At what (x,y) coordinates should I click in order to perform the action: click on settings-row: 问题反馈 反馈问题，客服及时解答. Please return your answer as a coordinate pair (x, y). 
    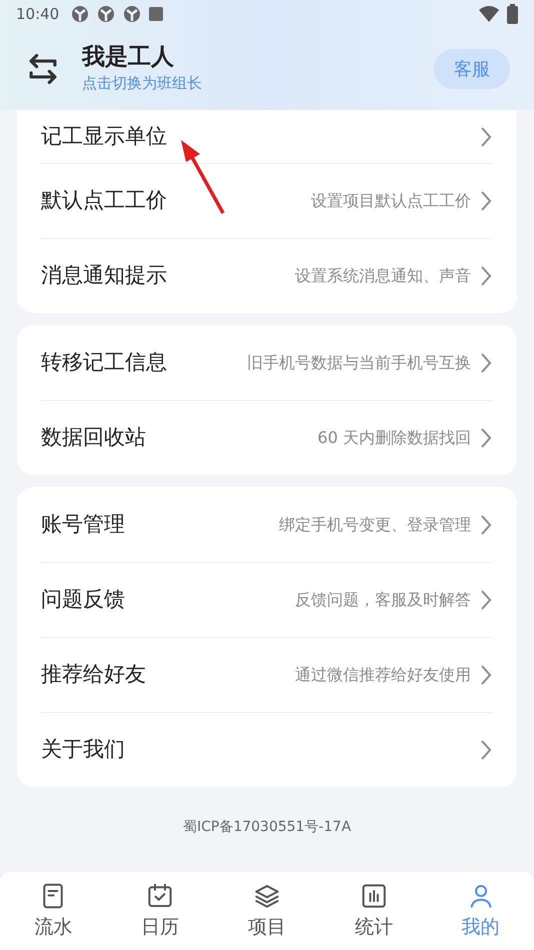
    Looking at the image, I should click on (267, 599).